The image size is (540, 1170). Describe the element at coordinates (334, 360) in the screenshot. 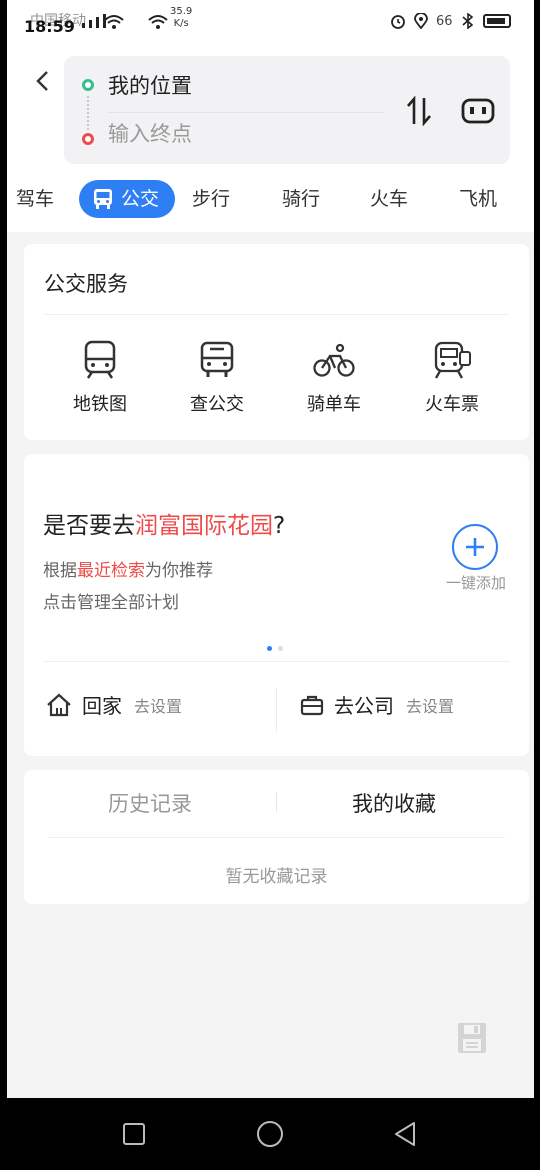

I see `bicycle-icon` at that location.